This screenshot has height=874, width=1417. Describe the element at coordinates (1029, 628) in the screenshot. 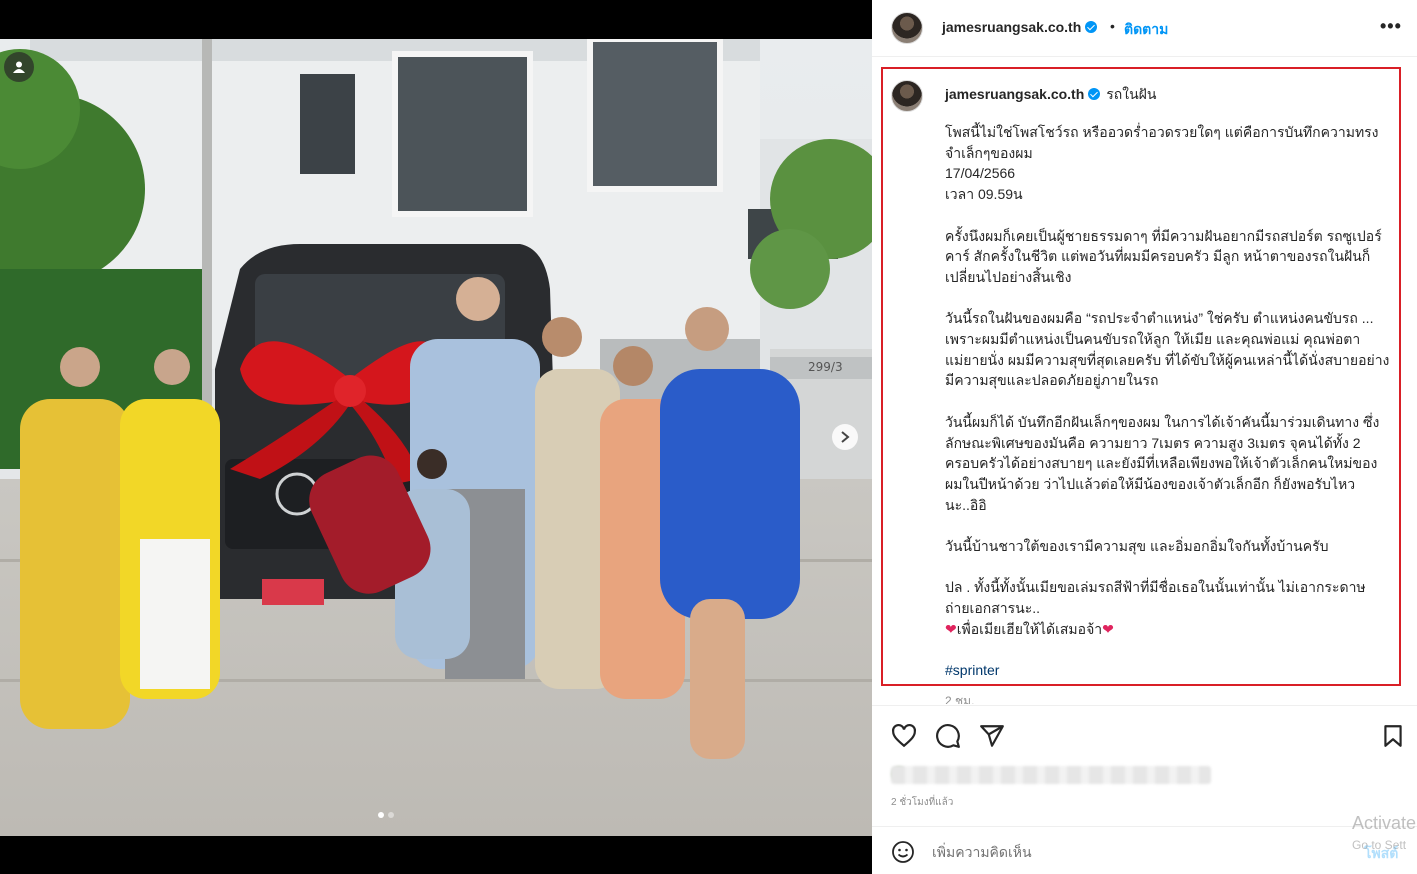

I see `caption-closing-text: เพื่อเมียเฮียให้ได้เสมอจ้า` at that location.